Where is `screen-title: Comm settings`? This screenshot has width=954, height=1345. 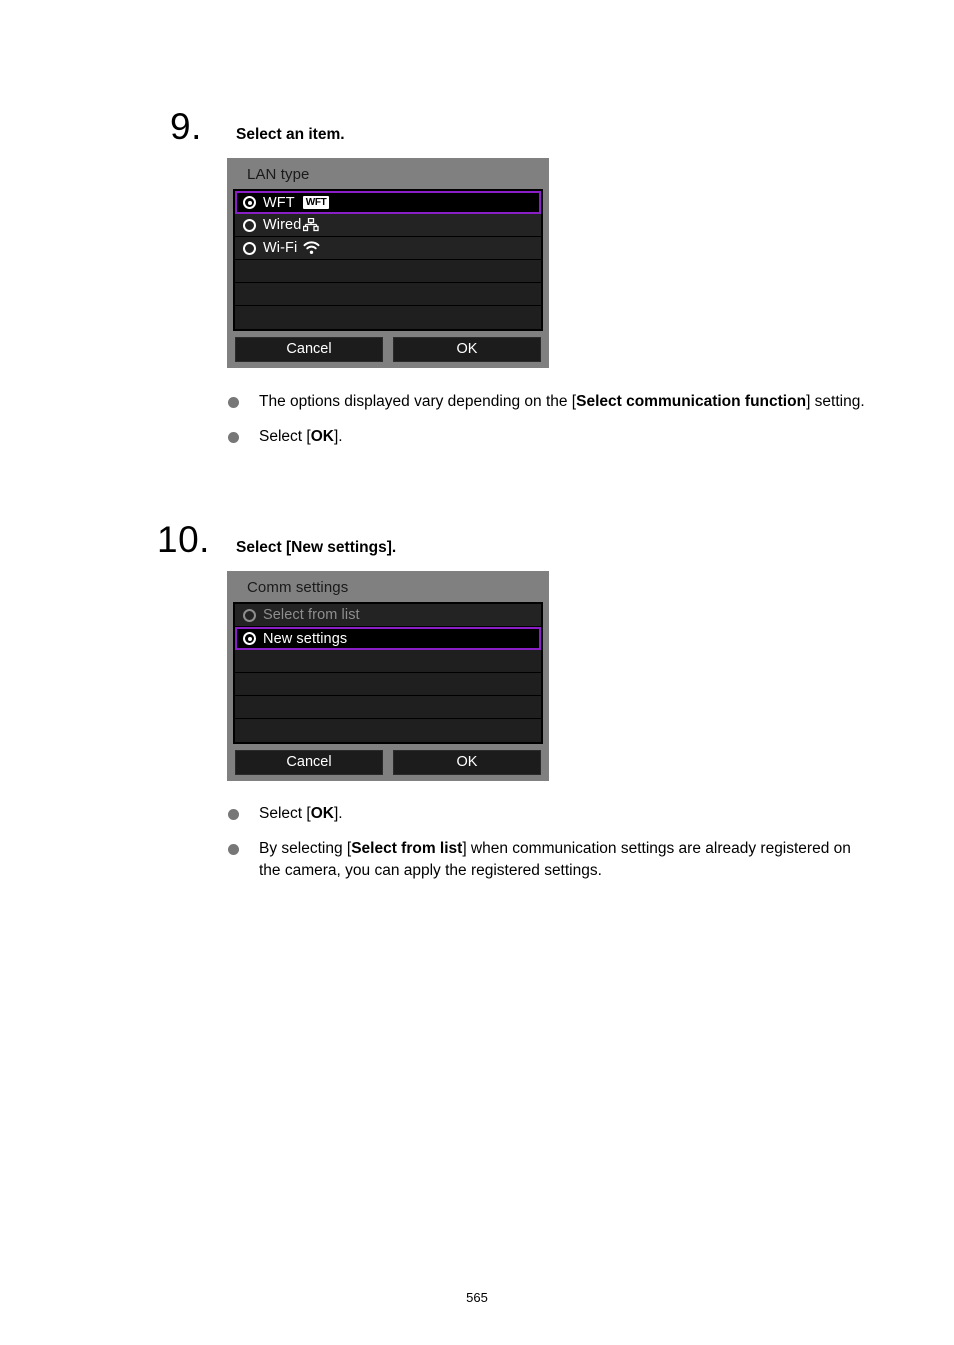 screen-title: Comm settings is located at coordinates (298, 587).